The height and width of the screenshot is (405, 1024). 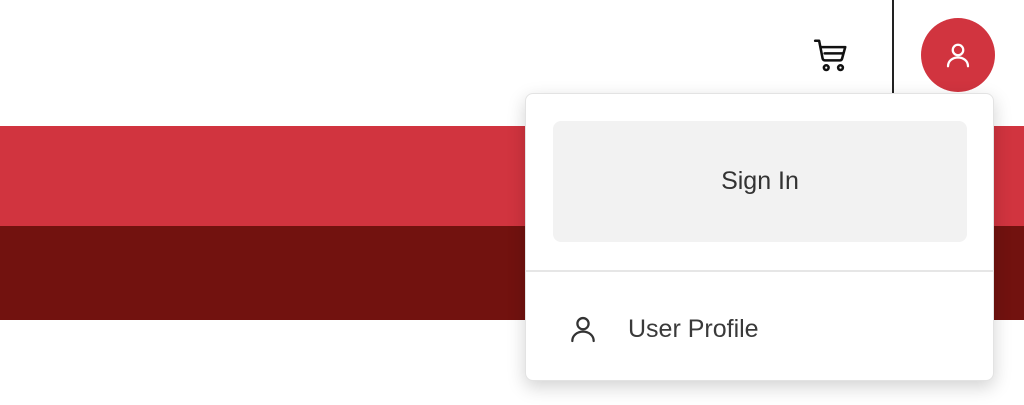 What do you see at coordinates (693, 328) in the screenshot?
I see `user-profile-label: User Profile` at bounding box center [693, 328].